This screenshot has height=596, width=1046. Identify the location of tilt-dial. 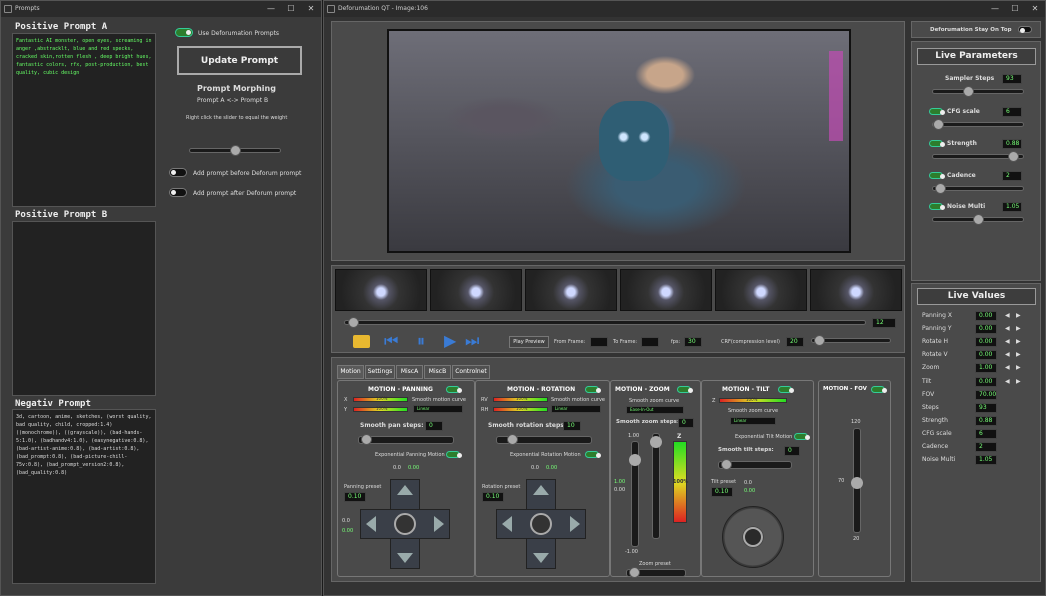
(753, 537).